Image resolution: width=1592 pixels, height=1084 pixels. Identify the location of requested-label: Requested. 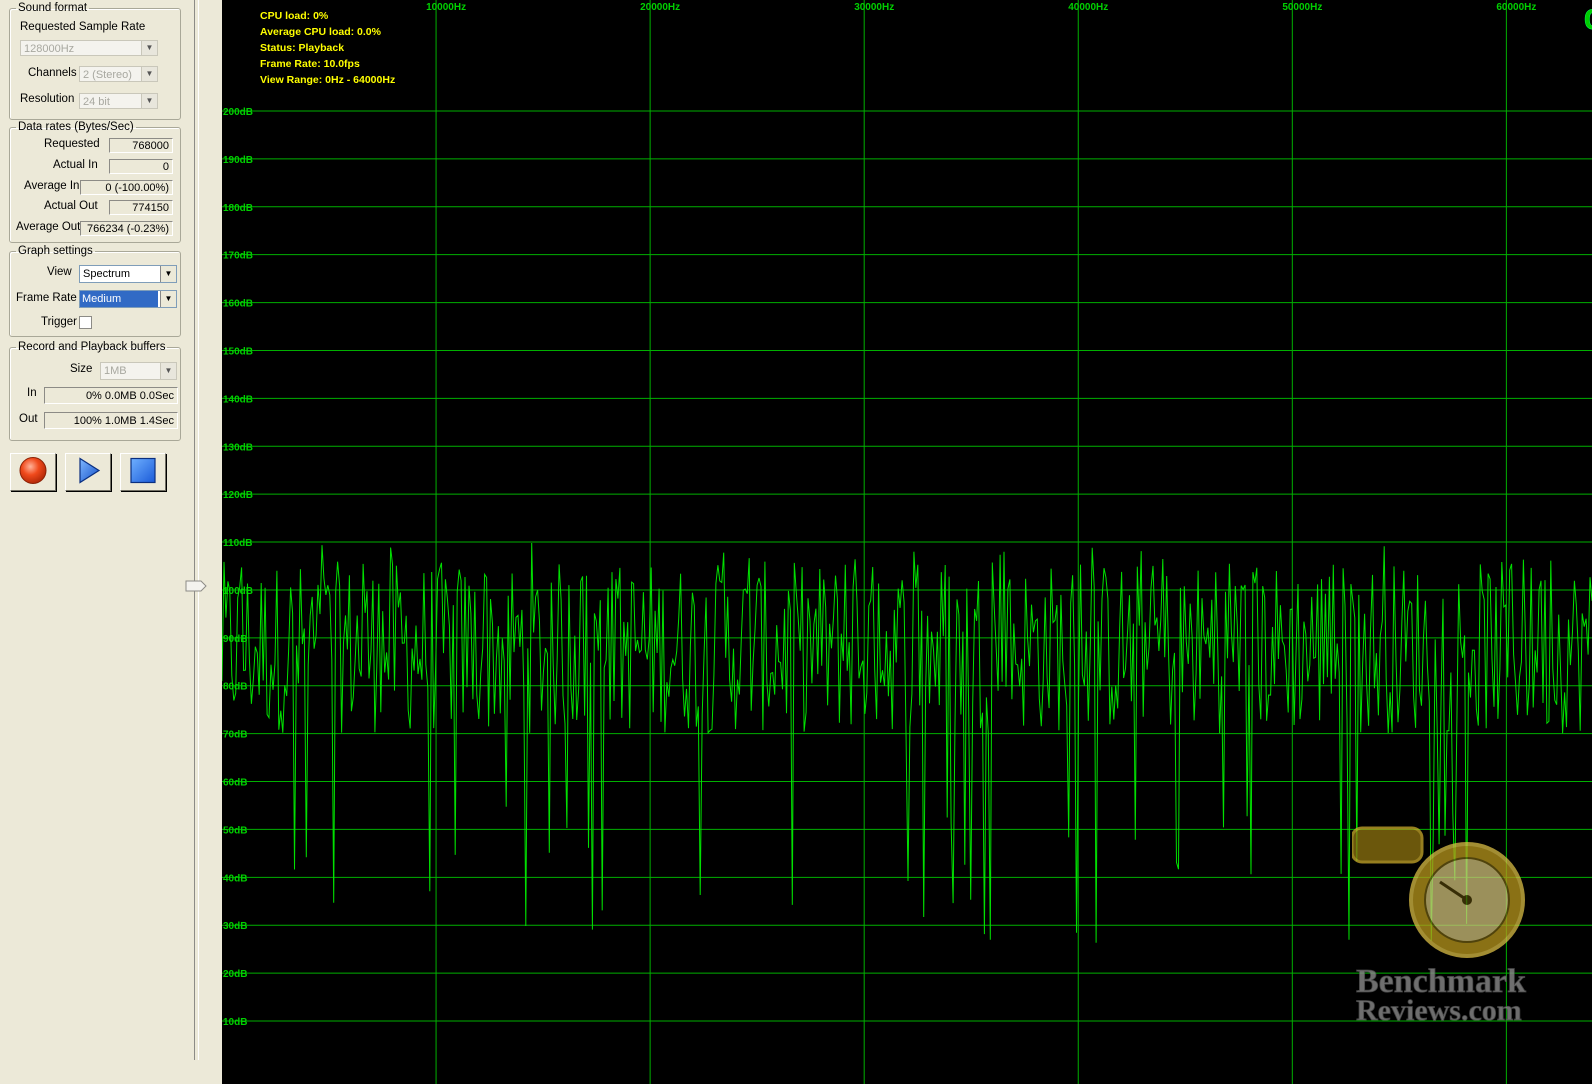
(72, 144).